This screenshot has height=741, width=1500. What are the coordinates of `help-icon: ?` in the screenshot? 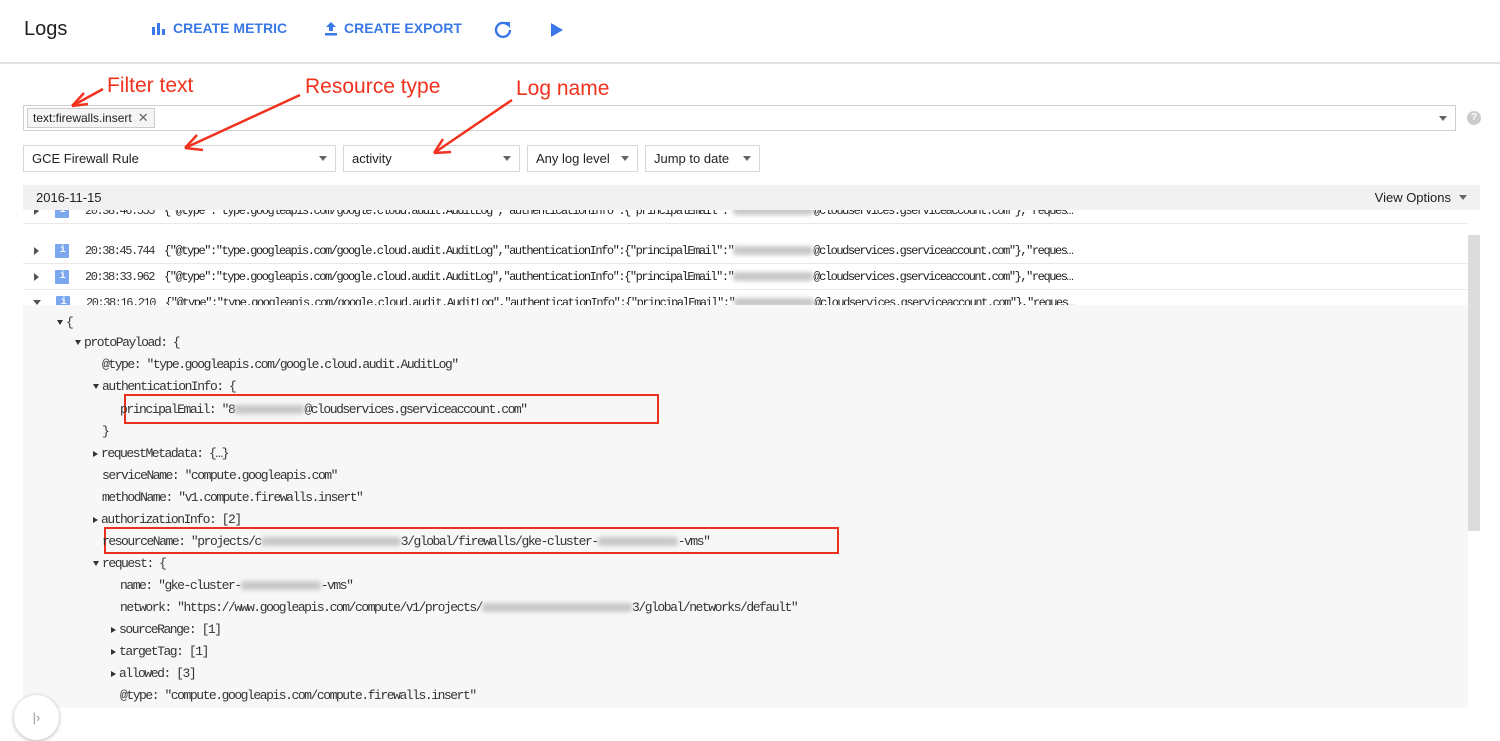 It's located at (1474, 118).